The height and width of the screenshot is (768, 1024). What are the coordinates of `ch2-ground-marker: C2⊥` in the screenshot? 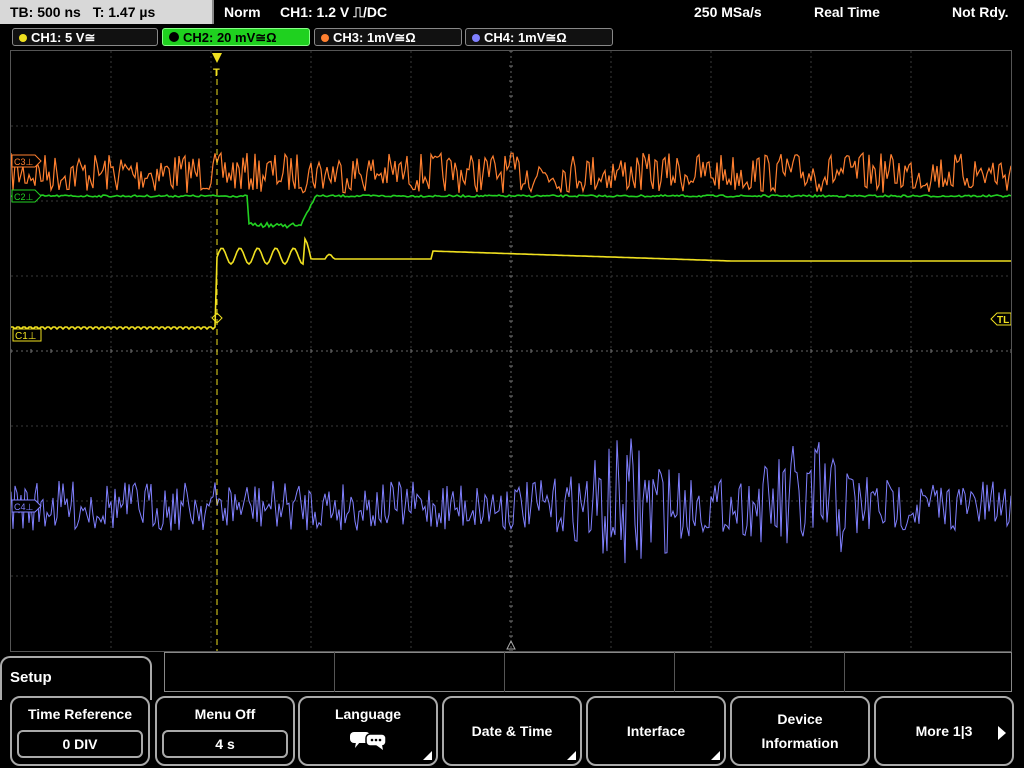 It's located at (26, 196).